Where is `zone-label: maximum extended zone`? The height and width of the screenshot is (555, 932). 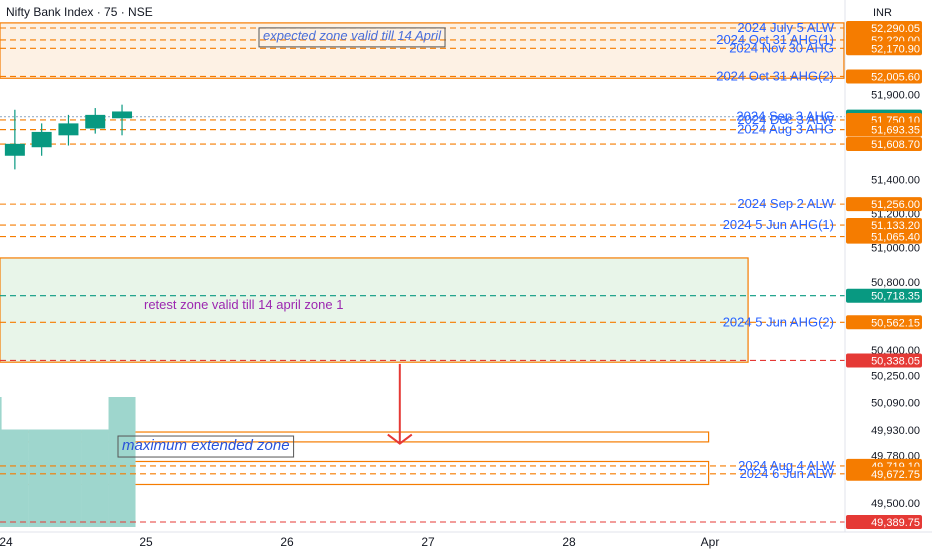
zone-label: maximum extended zone is located at coordinates (206, 445).